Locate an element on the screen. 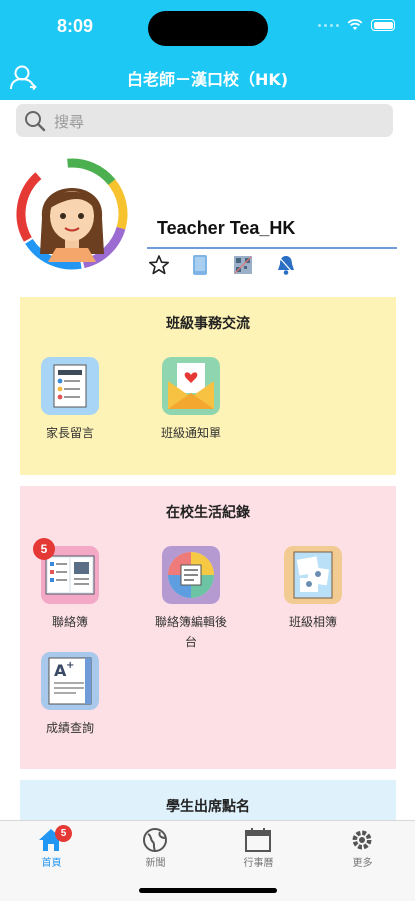 Image resolution: width=415 pixels, height=901 pixels. globe-icon is located at coordinates (155, 840).